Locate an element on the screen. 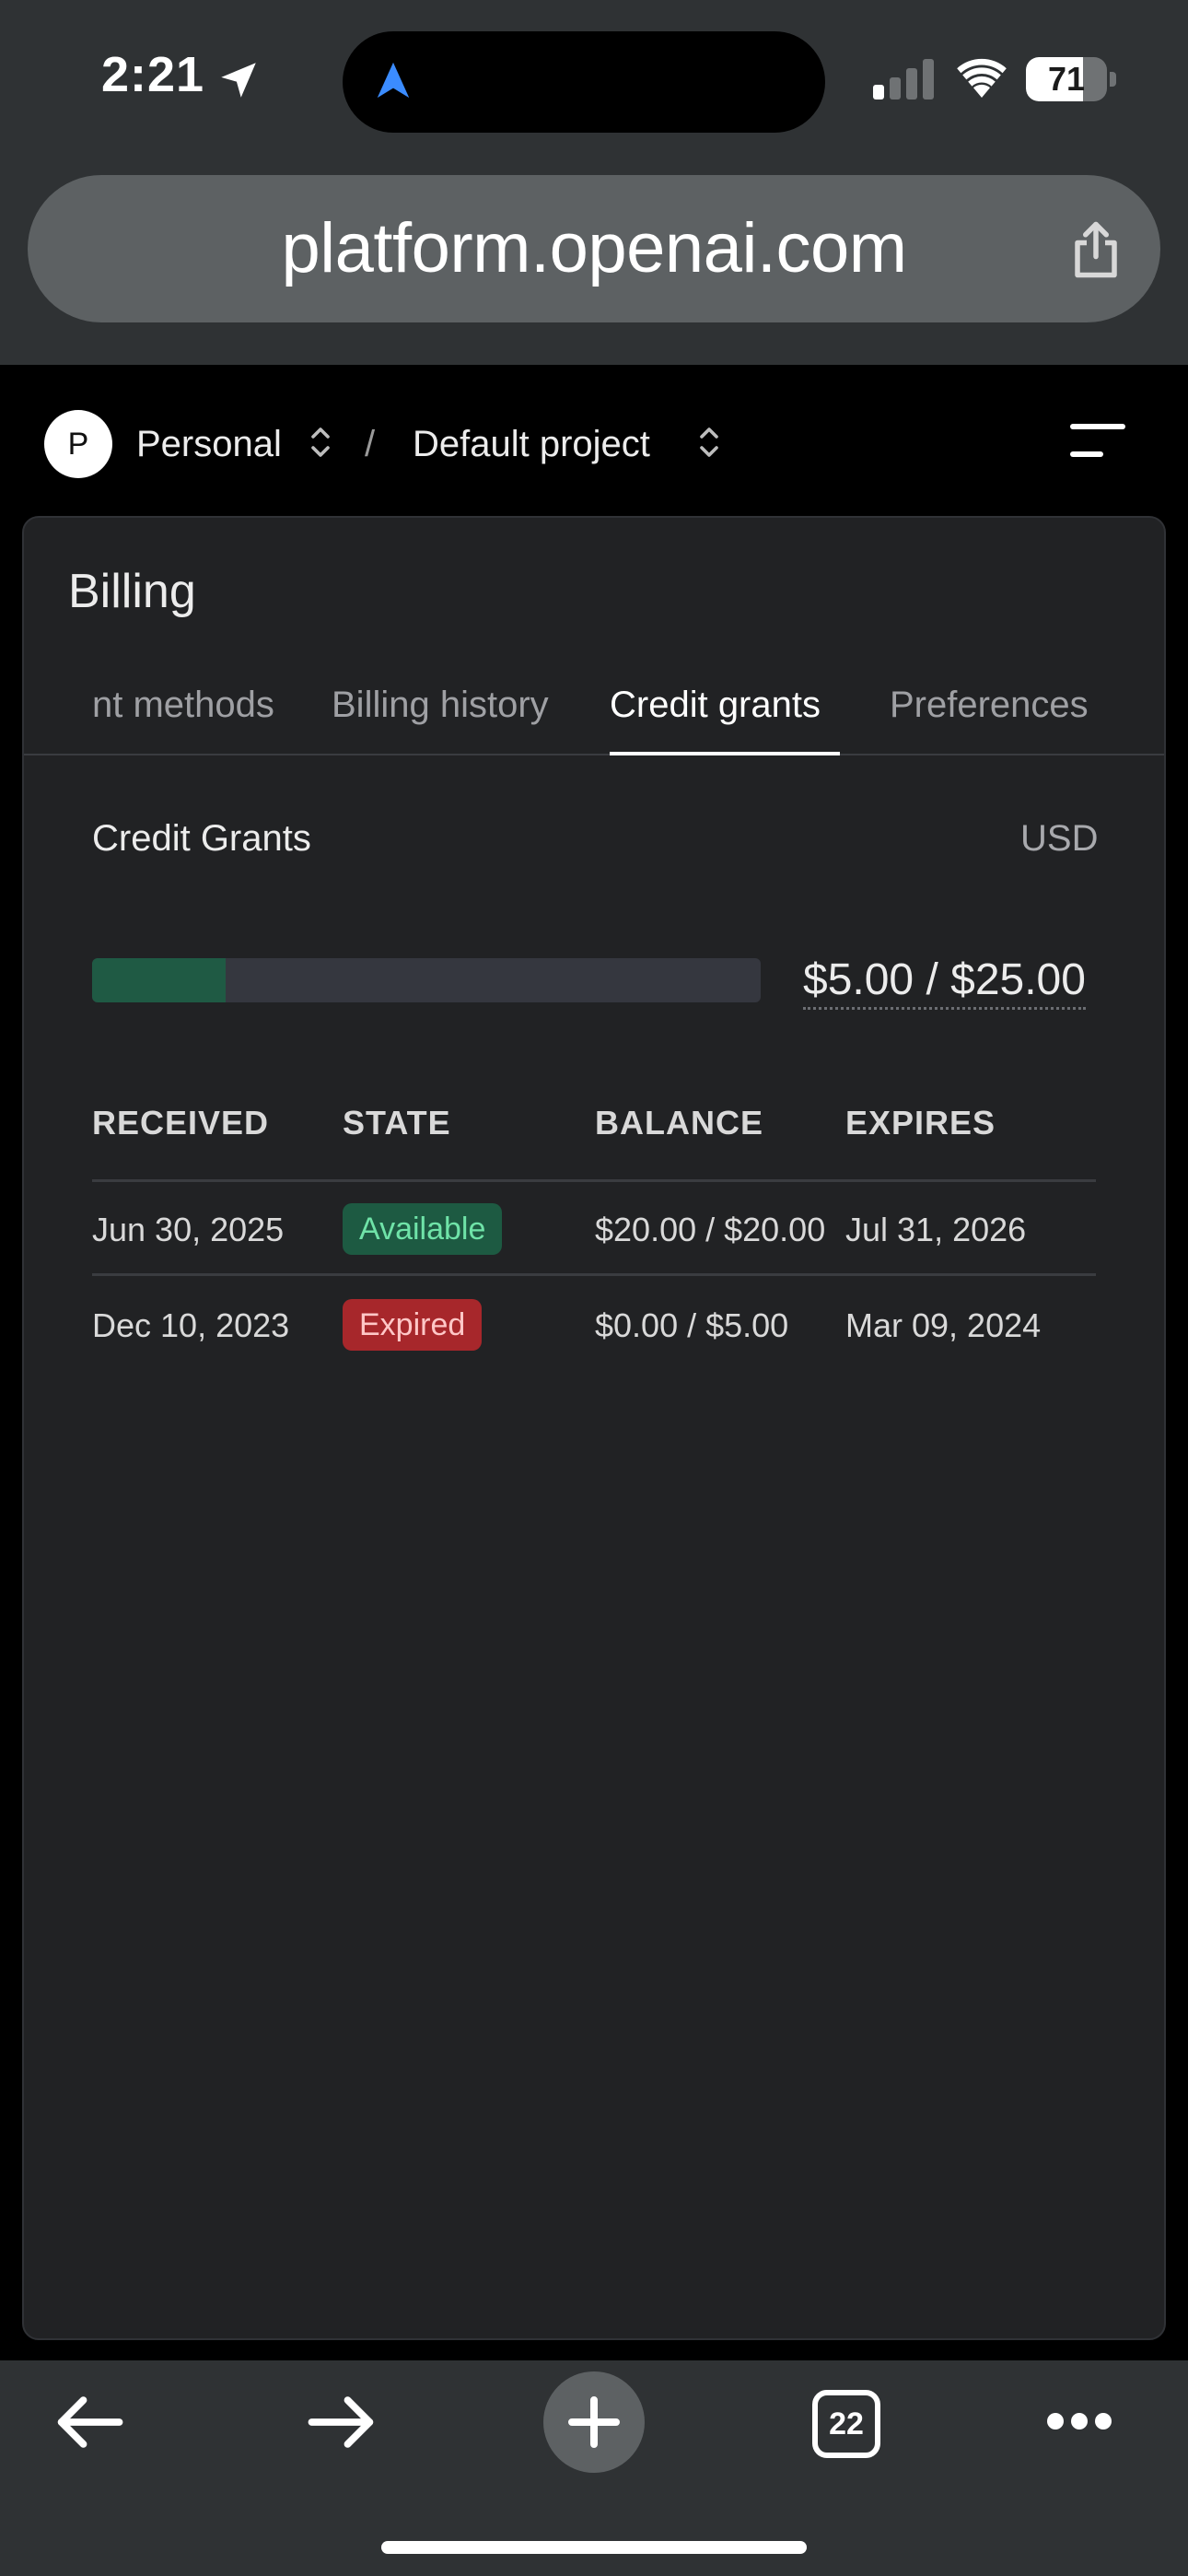 This screenshot has height=2576, width=1188. home-indicator is located at coordinates (594, 2547).